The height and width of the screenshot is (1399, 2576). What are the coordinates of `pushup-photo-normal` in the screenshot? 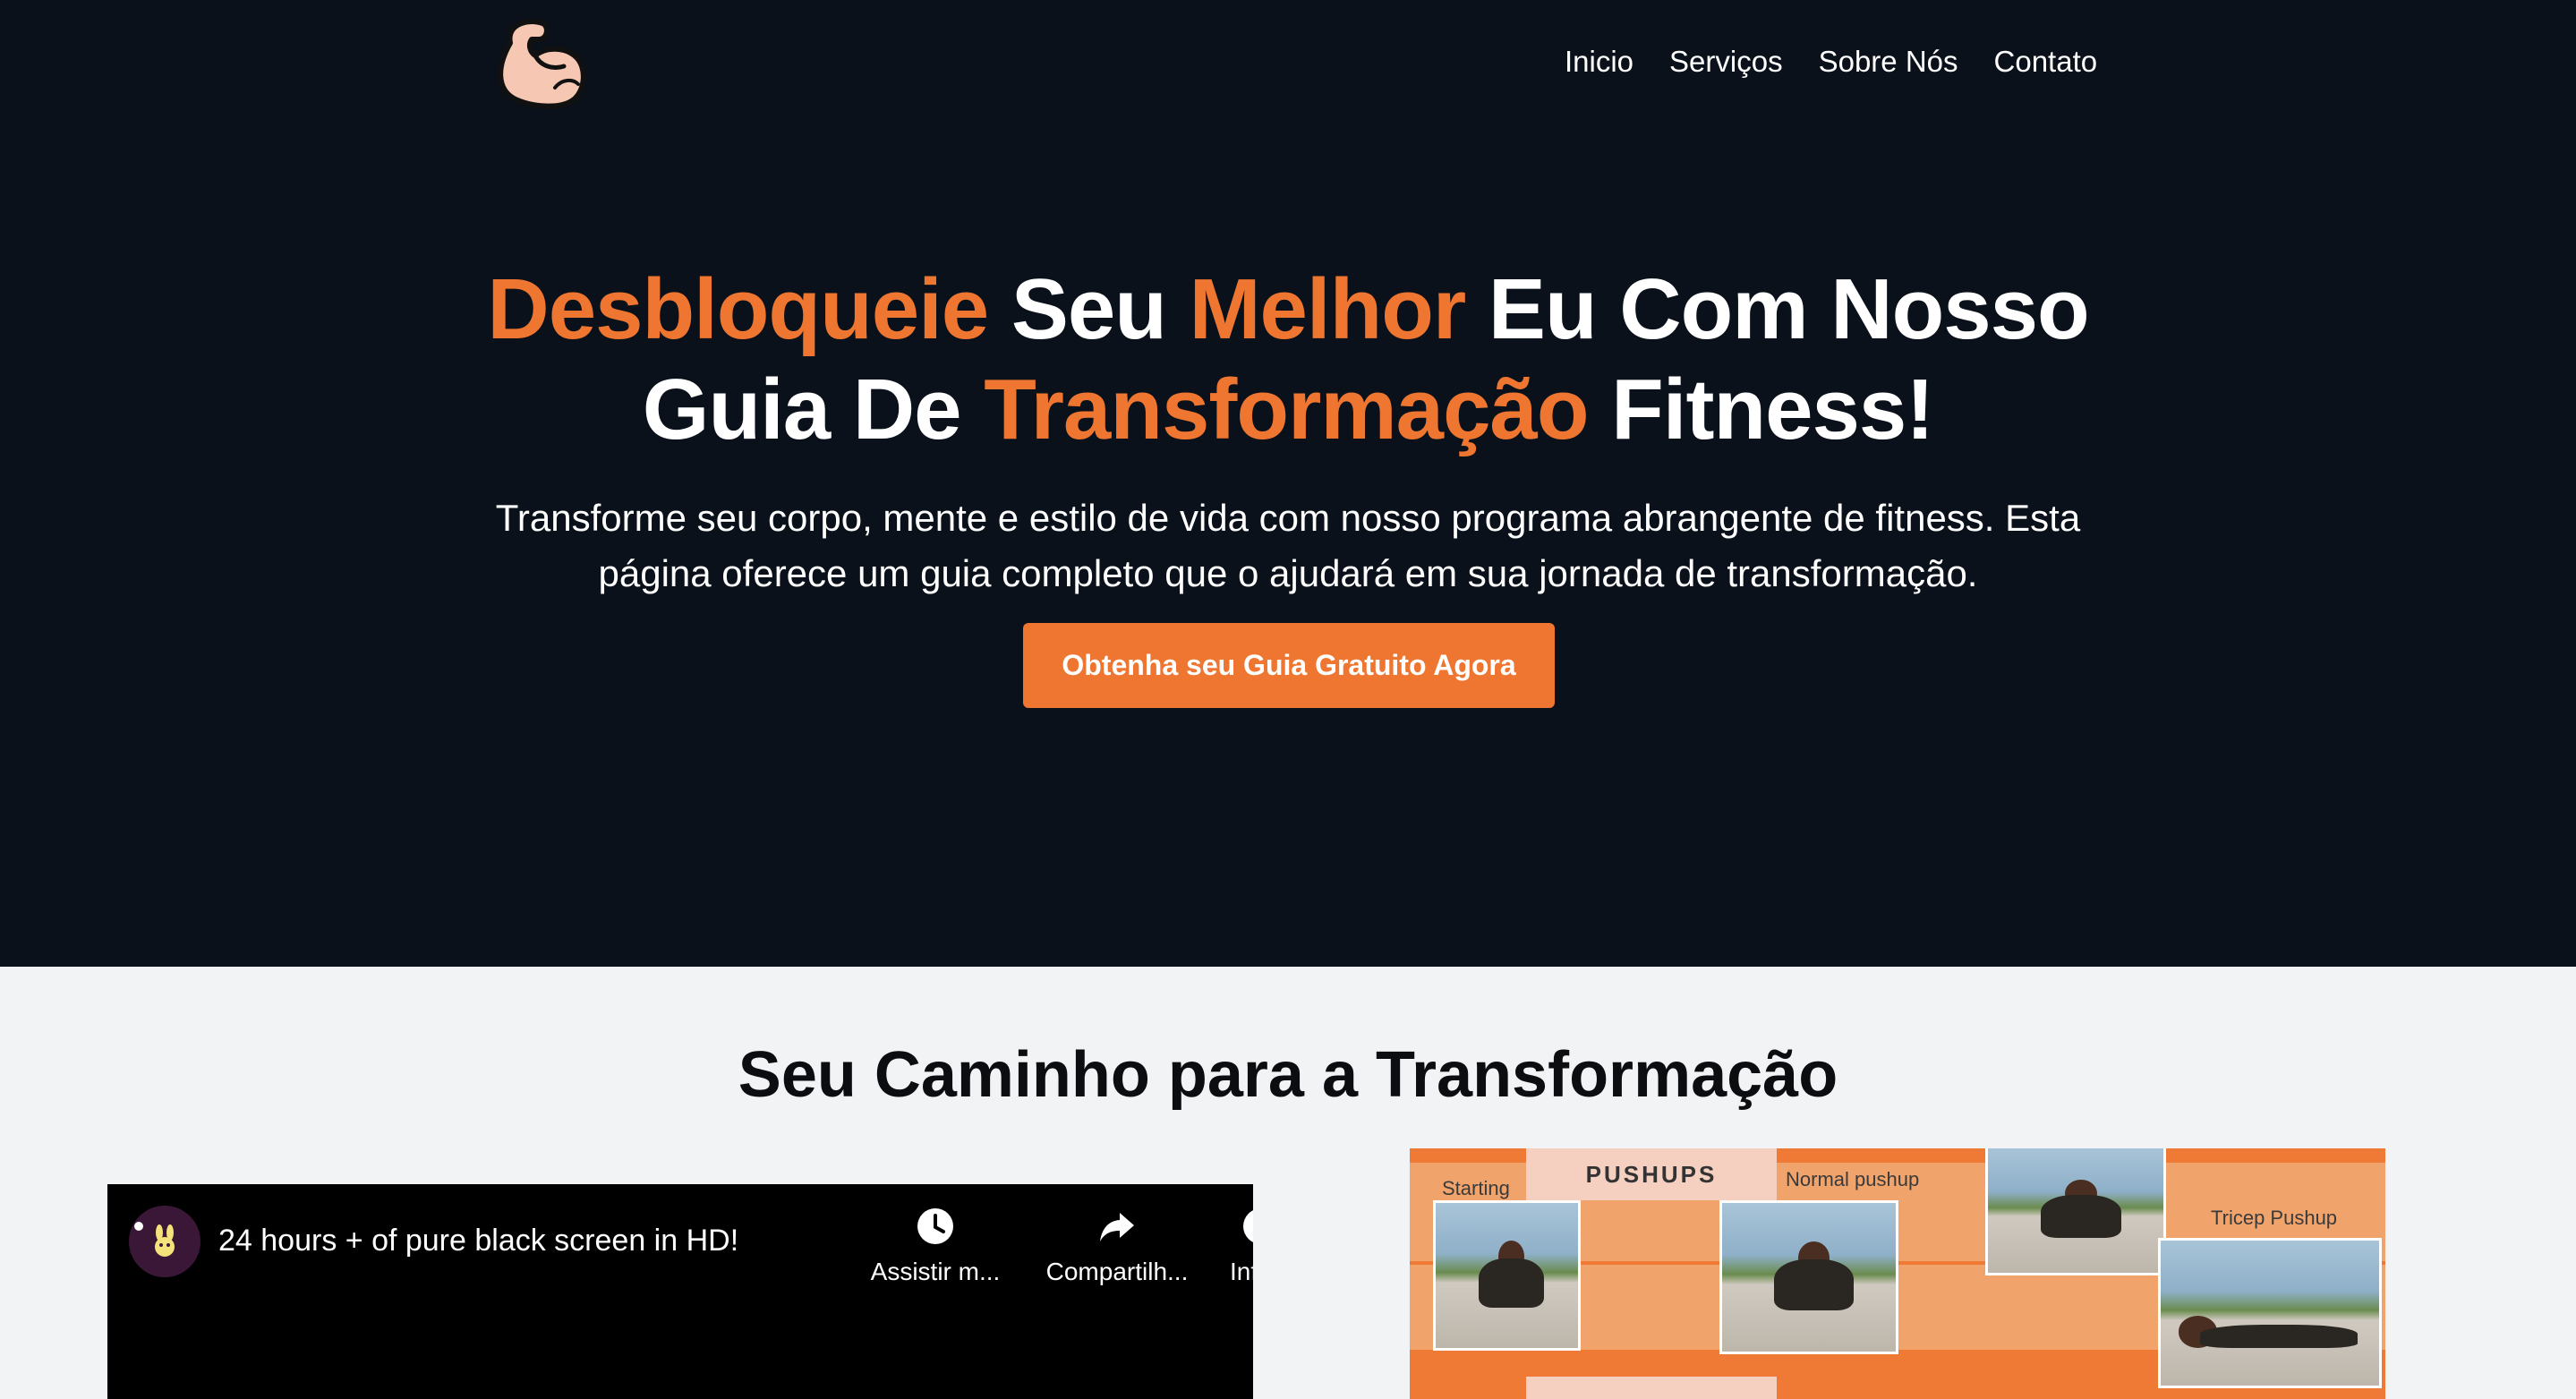 It's located at (1808, 1277).